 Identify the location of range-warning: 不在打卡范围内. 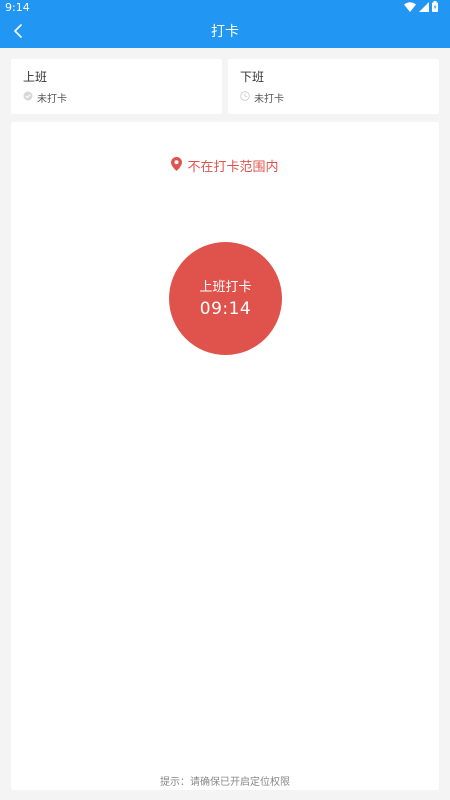
(225, 165).